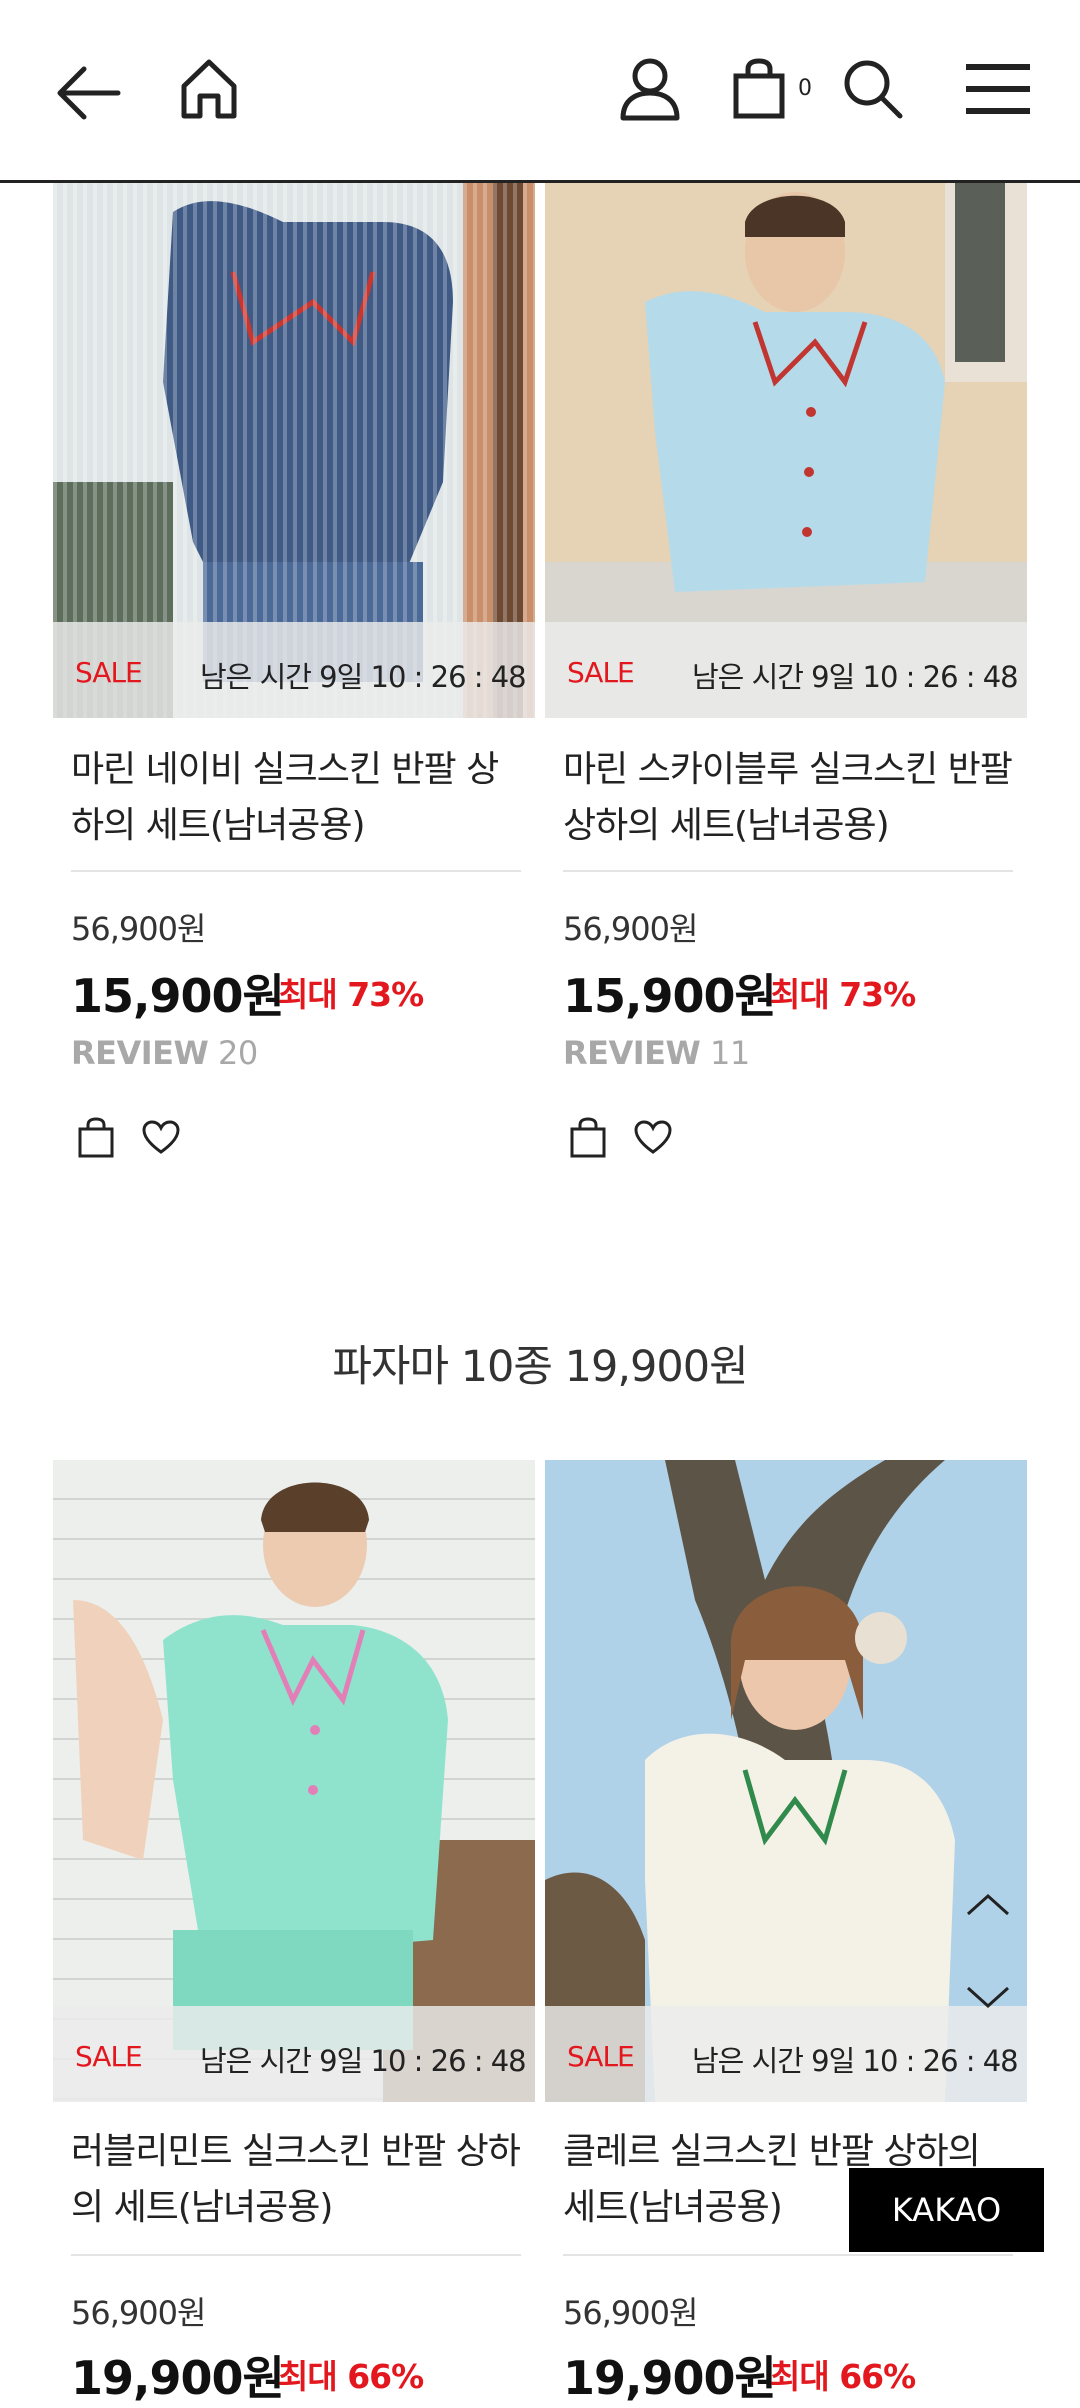 This screenshot has height=2408, width=1080. I want to click on search-icon, so click(873, 89).